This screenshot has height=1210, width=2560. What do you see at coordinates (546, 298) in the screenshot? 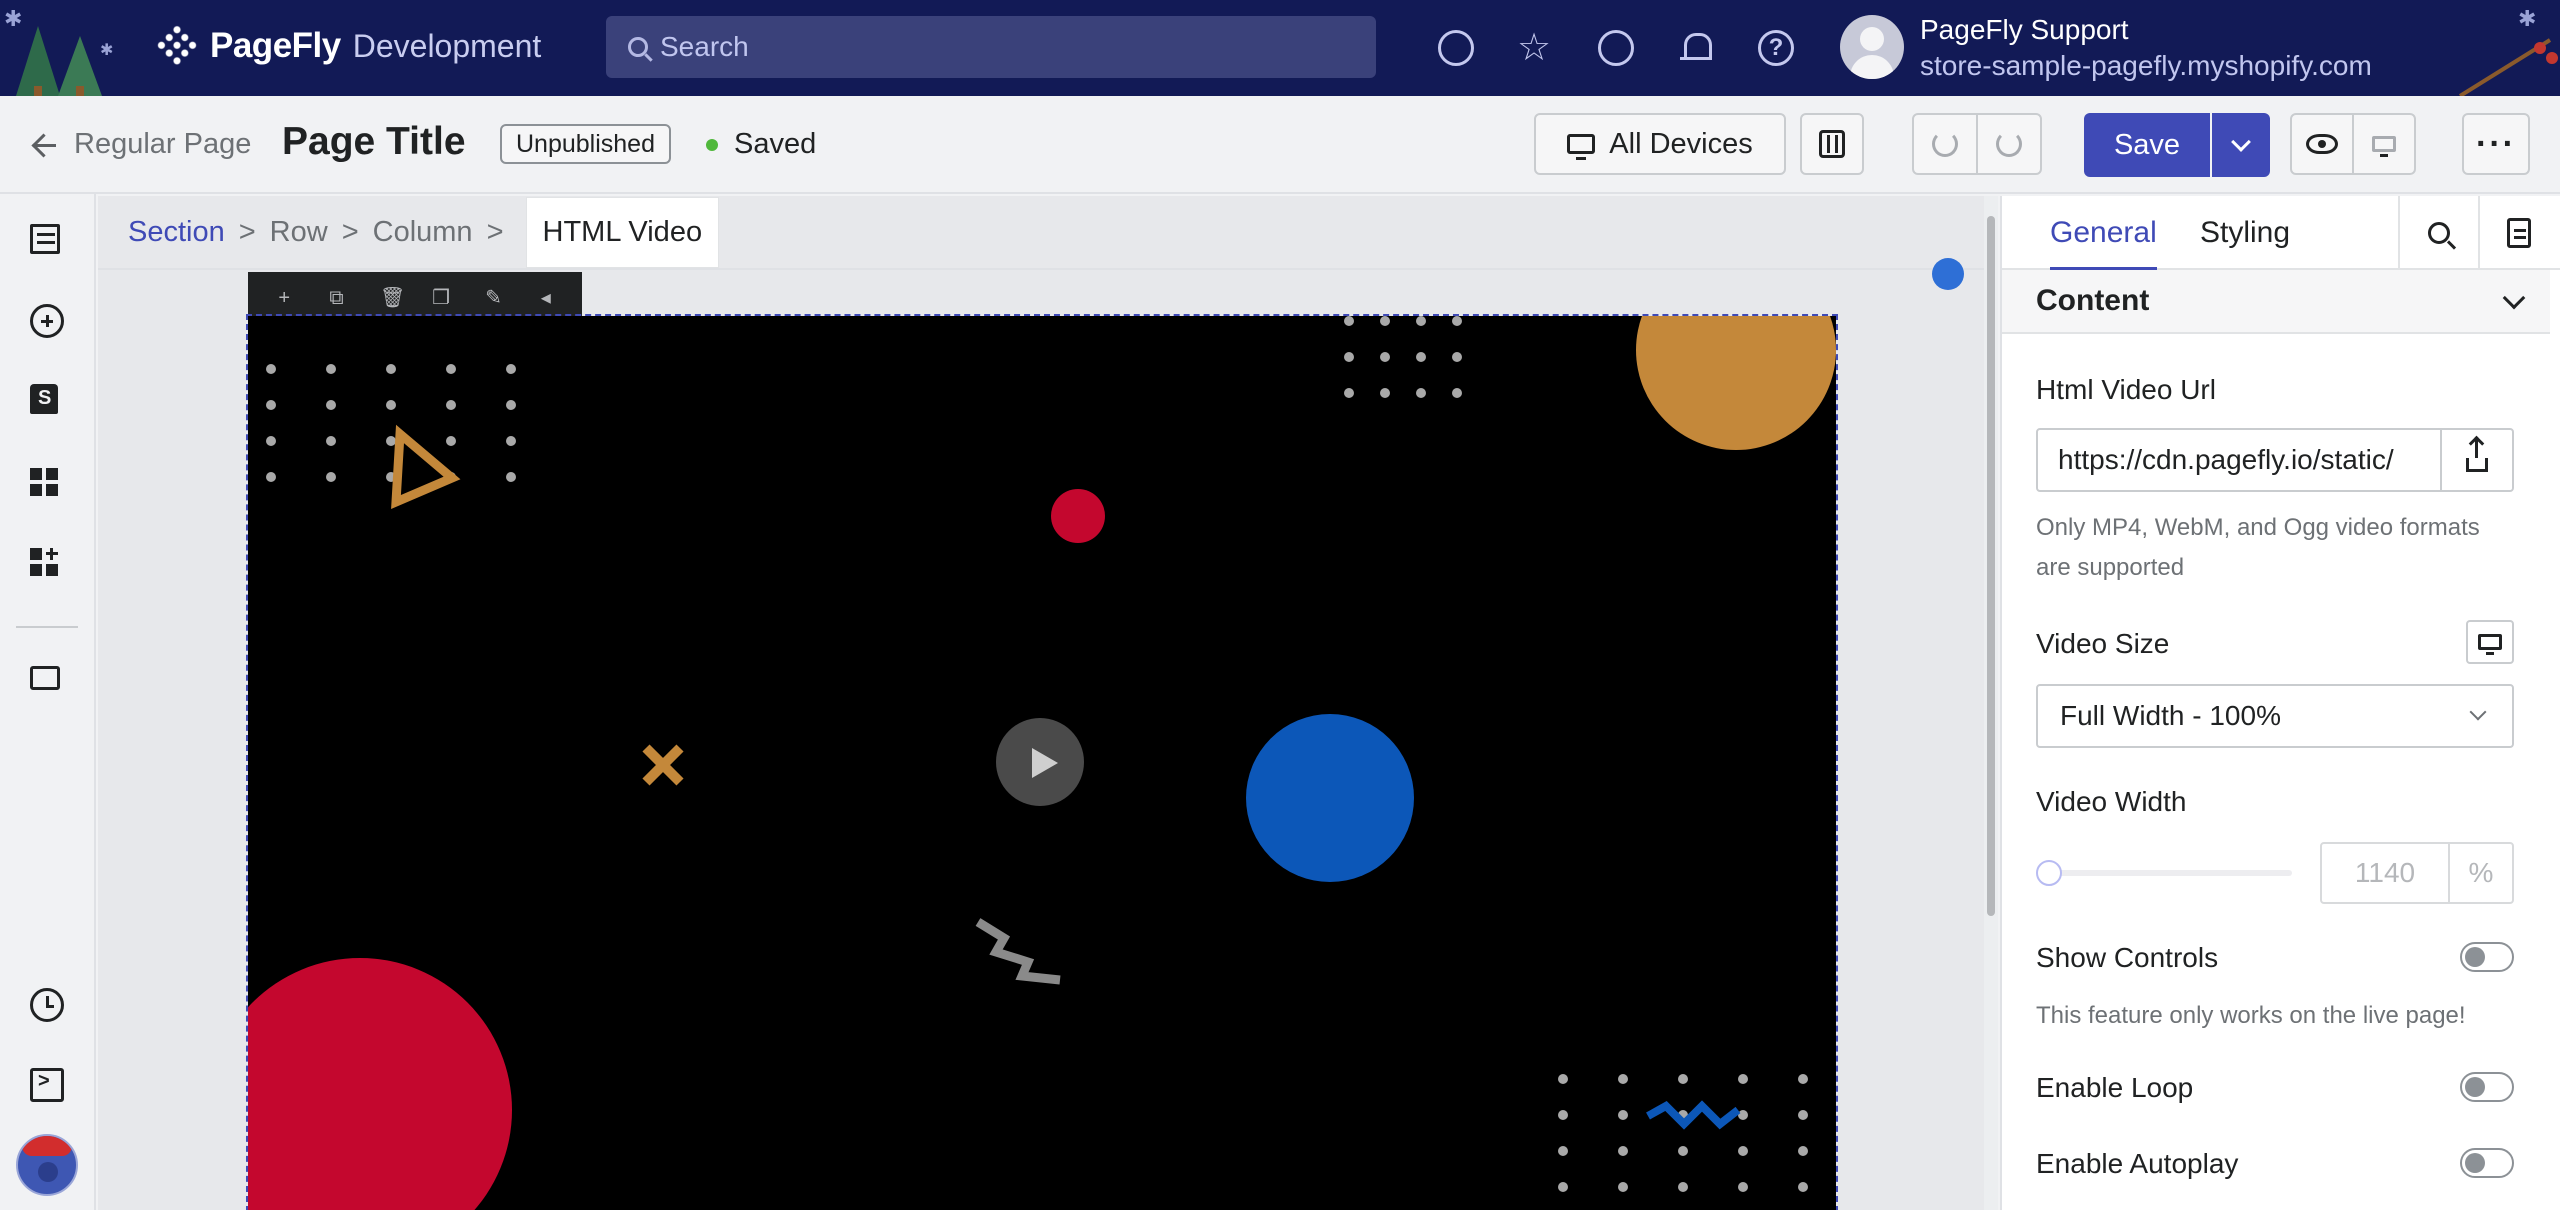
I see `collapse-icon: ◂` at bounding box center [546, 298].